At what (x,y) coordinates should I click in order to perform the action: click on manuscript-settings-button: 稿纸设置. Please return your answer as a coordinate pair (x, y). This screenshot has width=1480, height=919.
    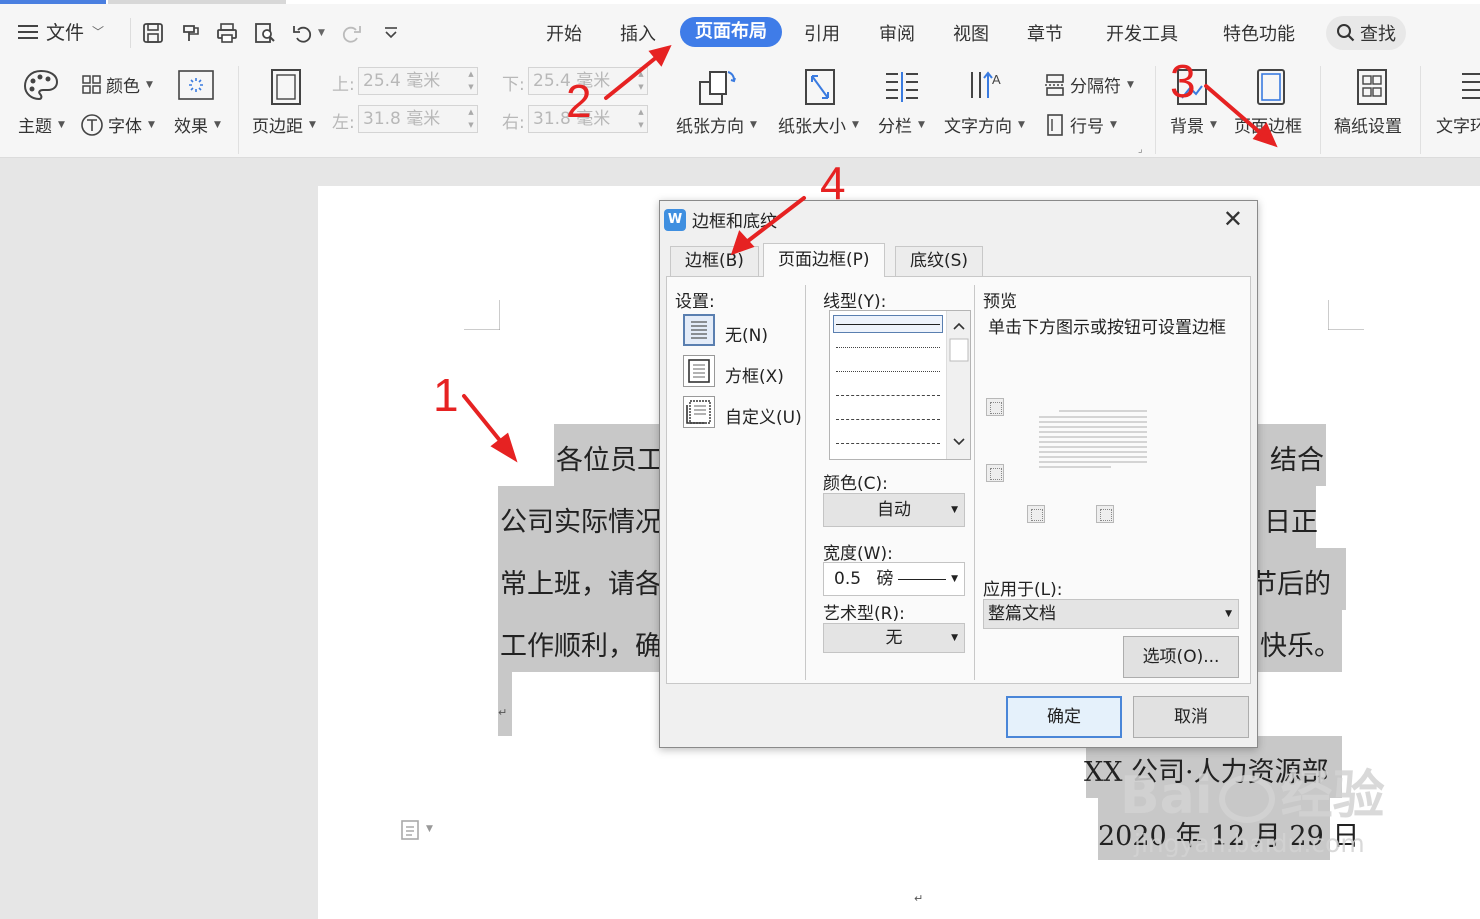
    Looking at the image, I should click on (1368, 124).